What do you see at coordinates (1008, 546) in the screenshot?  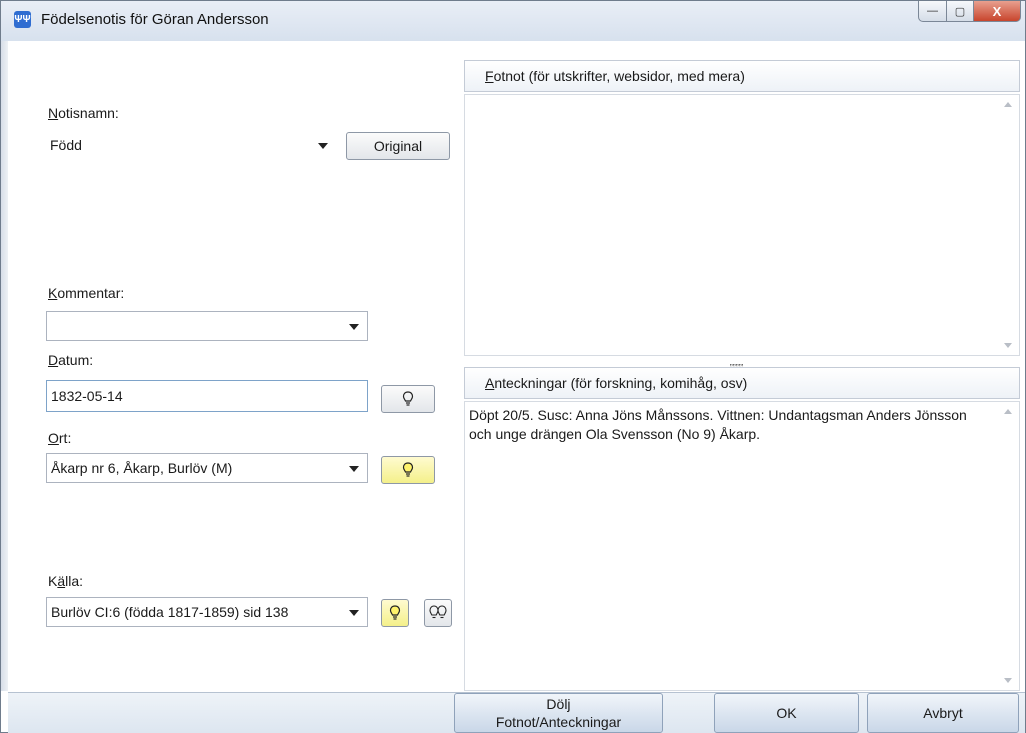 I see `anteckningar-scrollbar` at bounding box center [1008, 546].